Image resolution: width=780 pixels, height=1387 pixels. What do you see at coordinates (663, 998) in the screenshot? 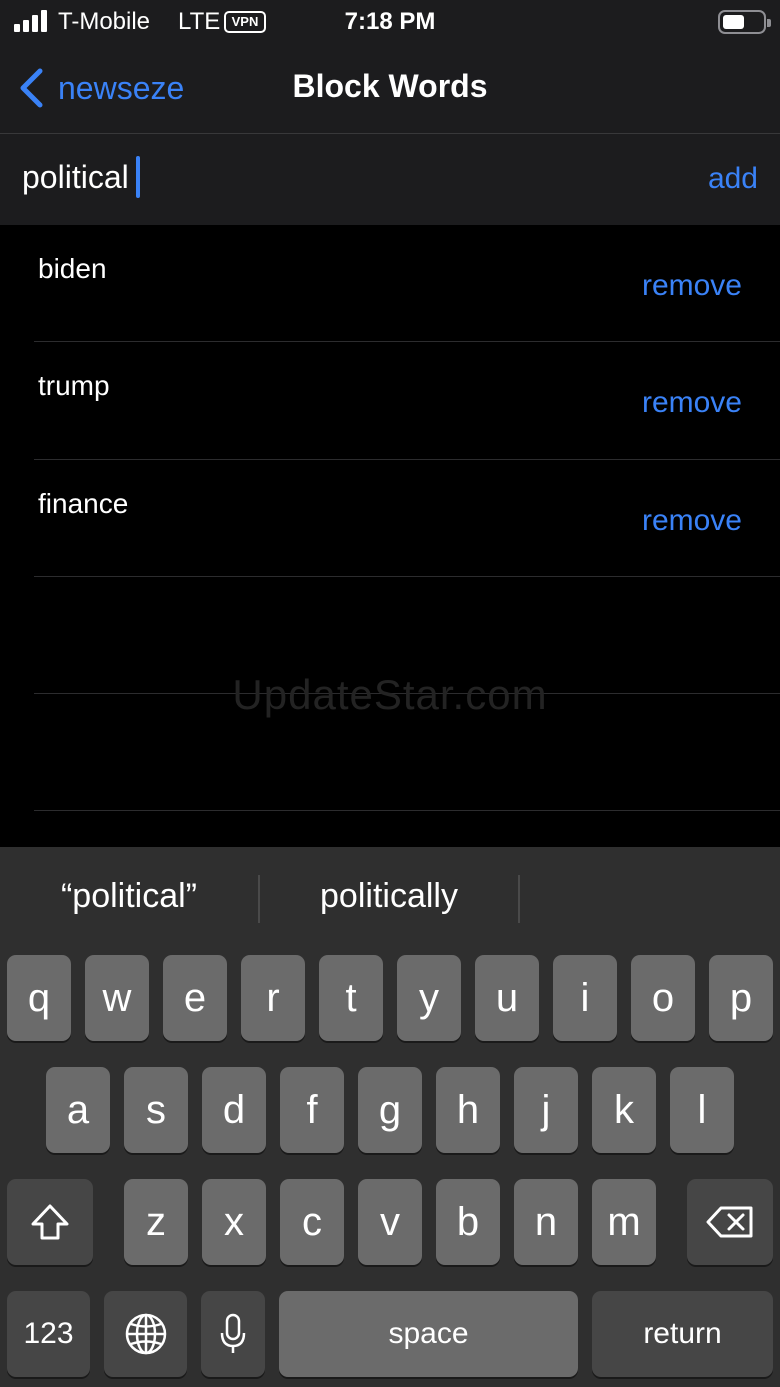
I see `key-o: o` at bounding box center [663, 998].